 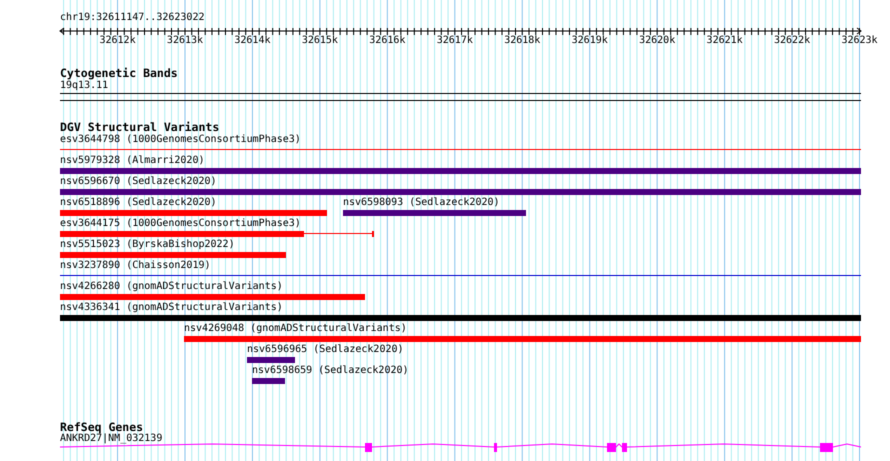 What do you see at coordinates (657, 41) in the screenshot?
I see `ruler-tick-label: 32620k` at bounding box center [657, 41].